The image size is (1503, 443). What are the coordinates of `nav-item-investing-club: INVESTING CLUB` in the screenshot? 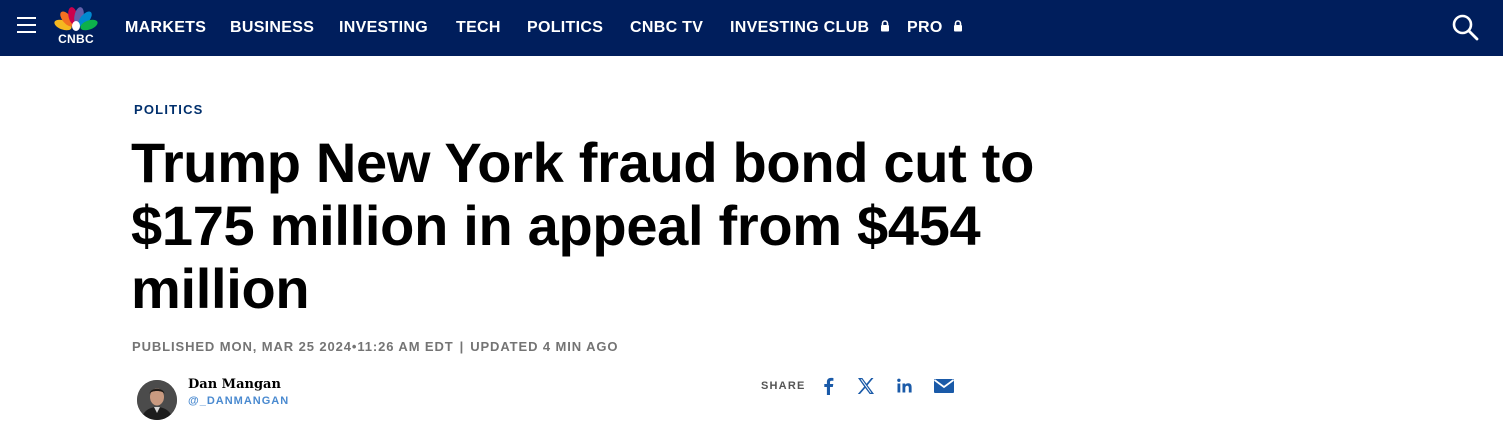 It's located at (810, 28).